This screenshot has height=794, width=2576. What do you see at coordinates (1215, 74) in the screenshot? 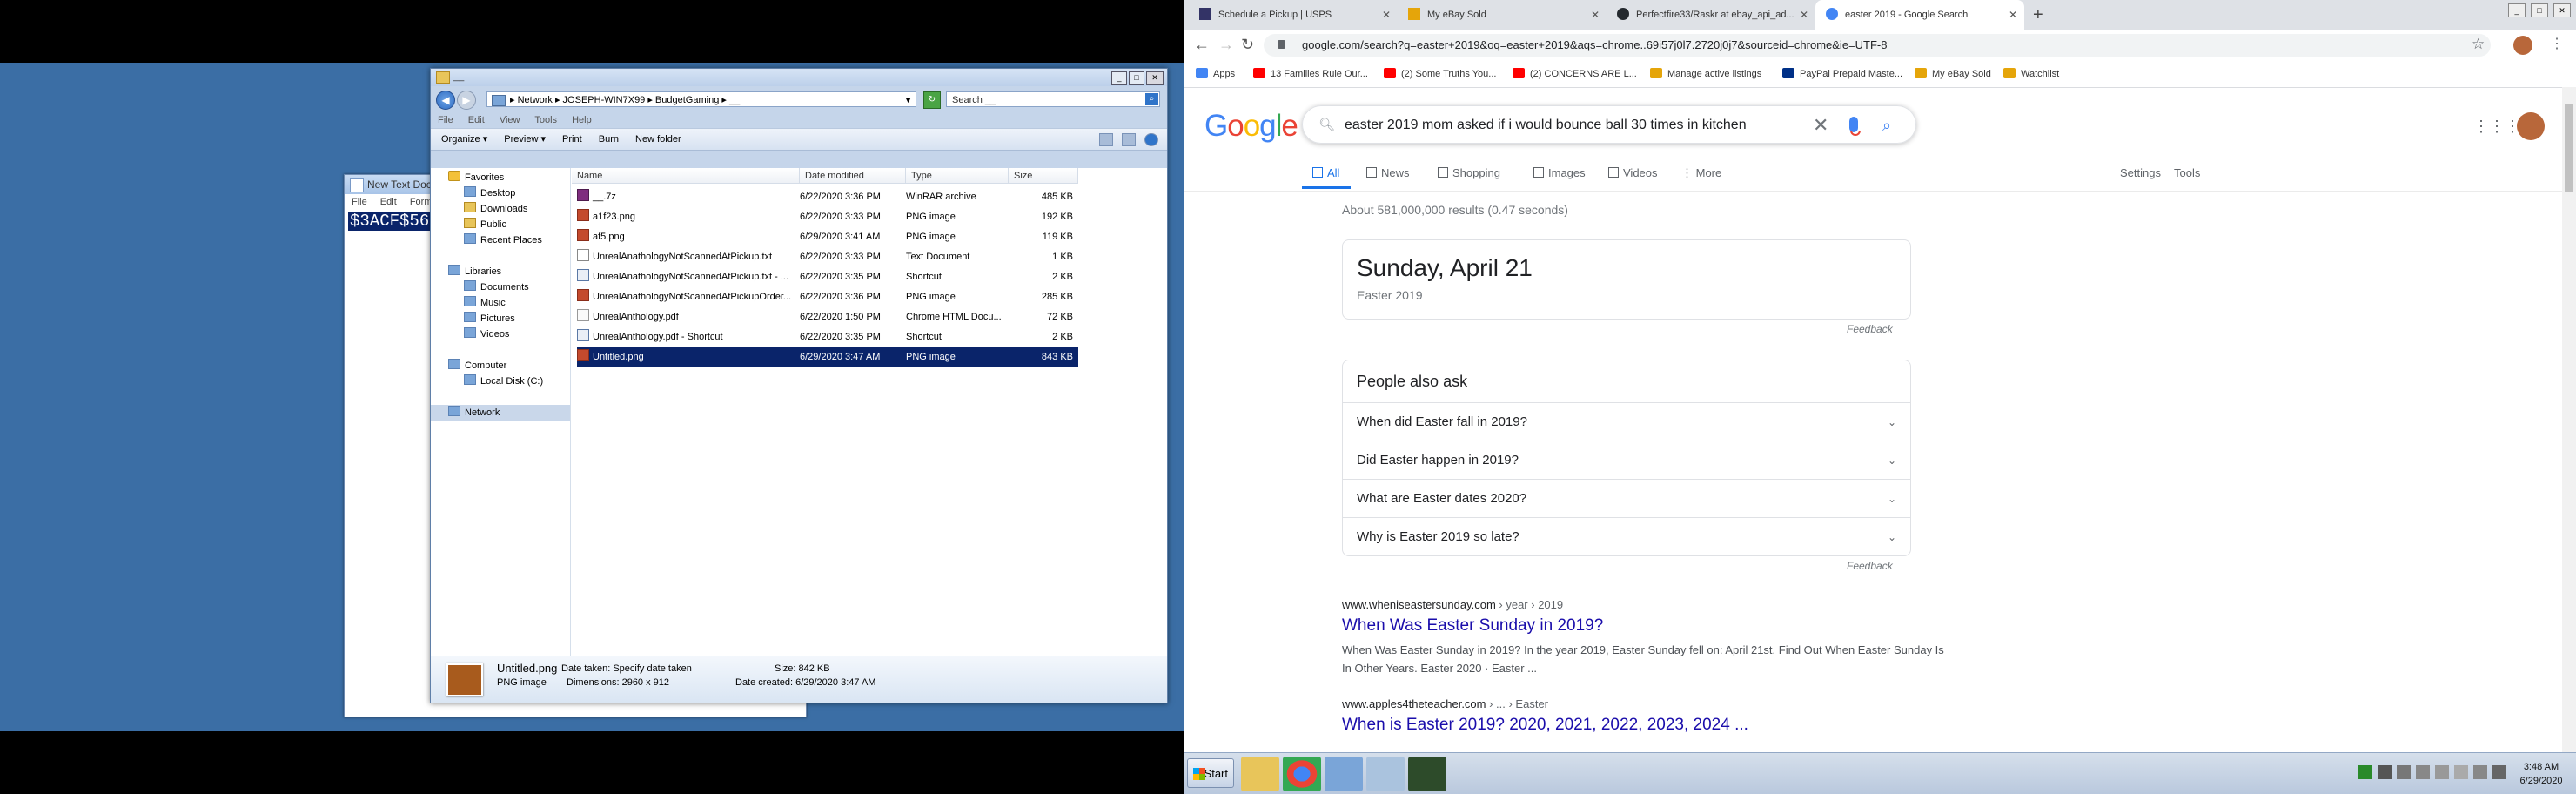
I see `bookmark-apps: Apps` at bounding box center [1215, 74].